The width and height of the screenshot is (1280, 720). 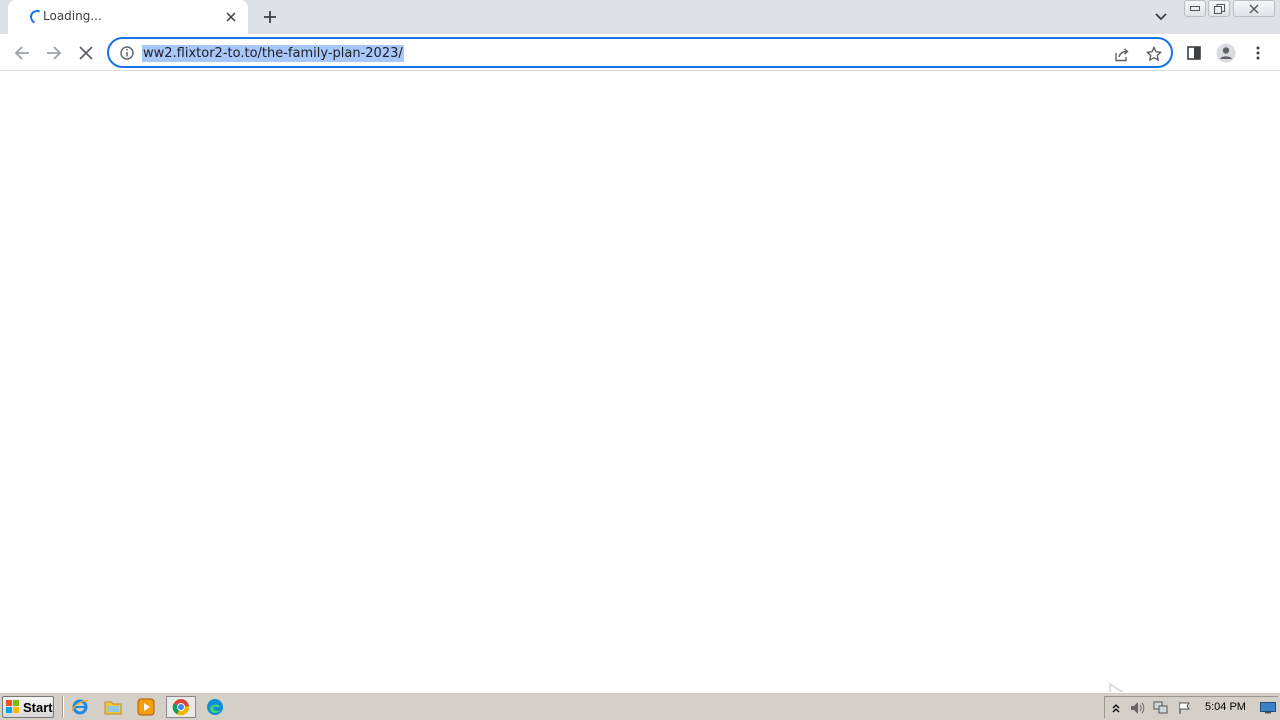 I want to click on internet-explorer-icon, so click(x=80, y=707).